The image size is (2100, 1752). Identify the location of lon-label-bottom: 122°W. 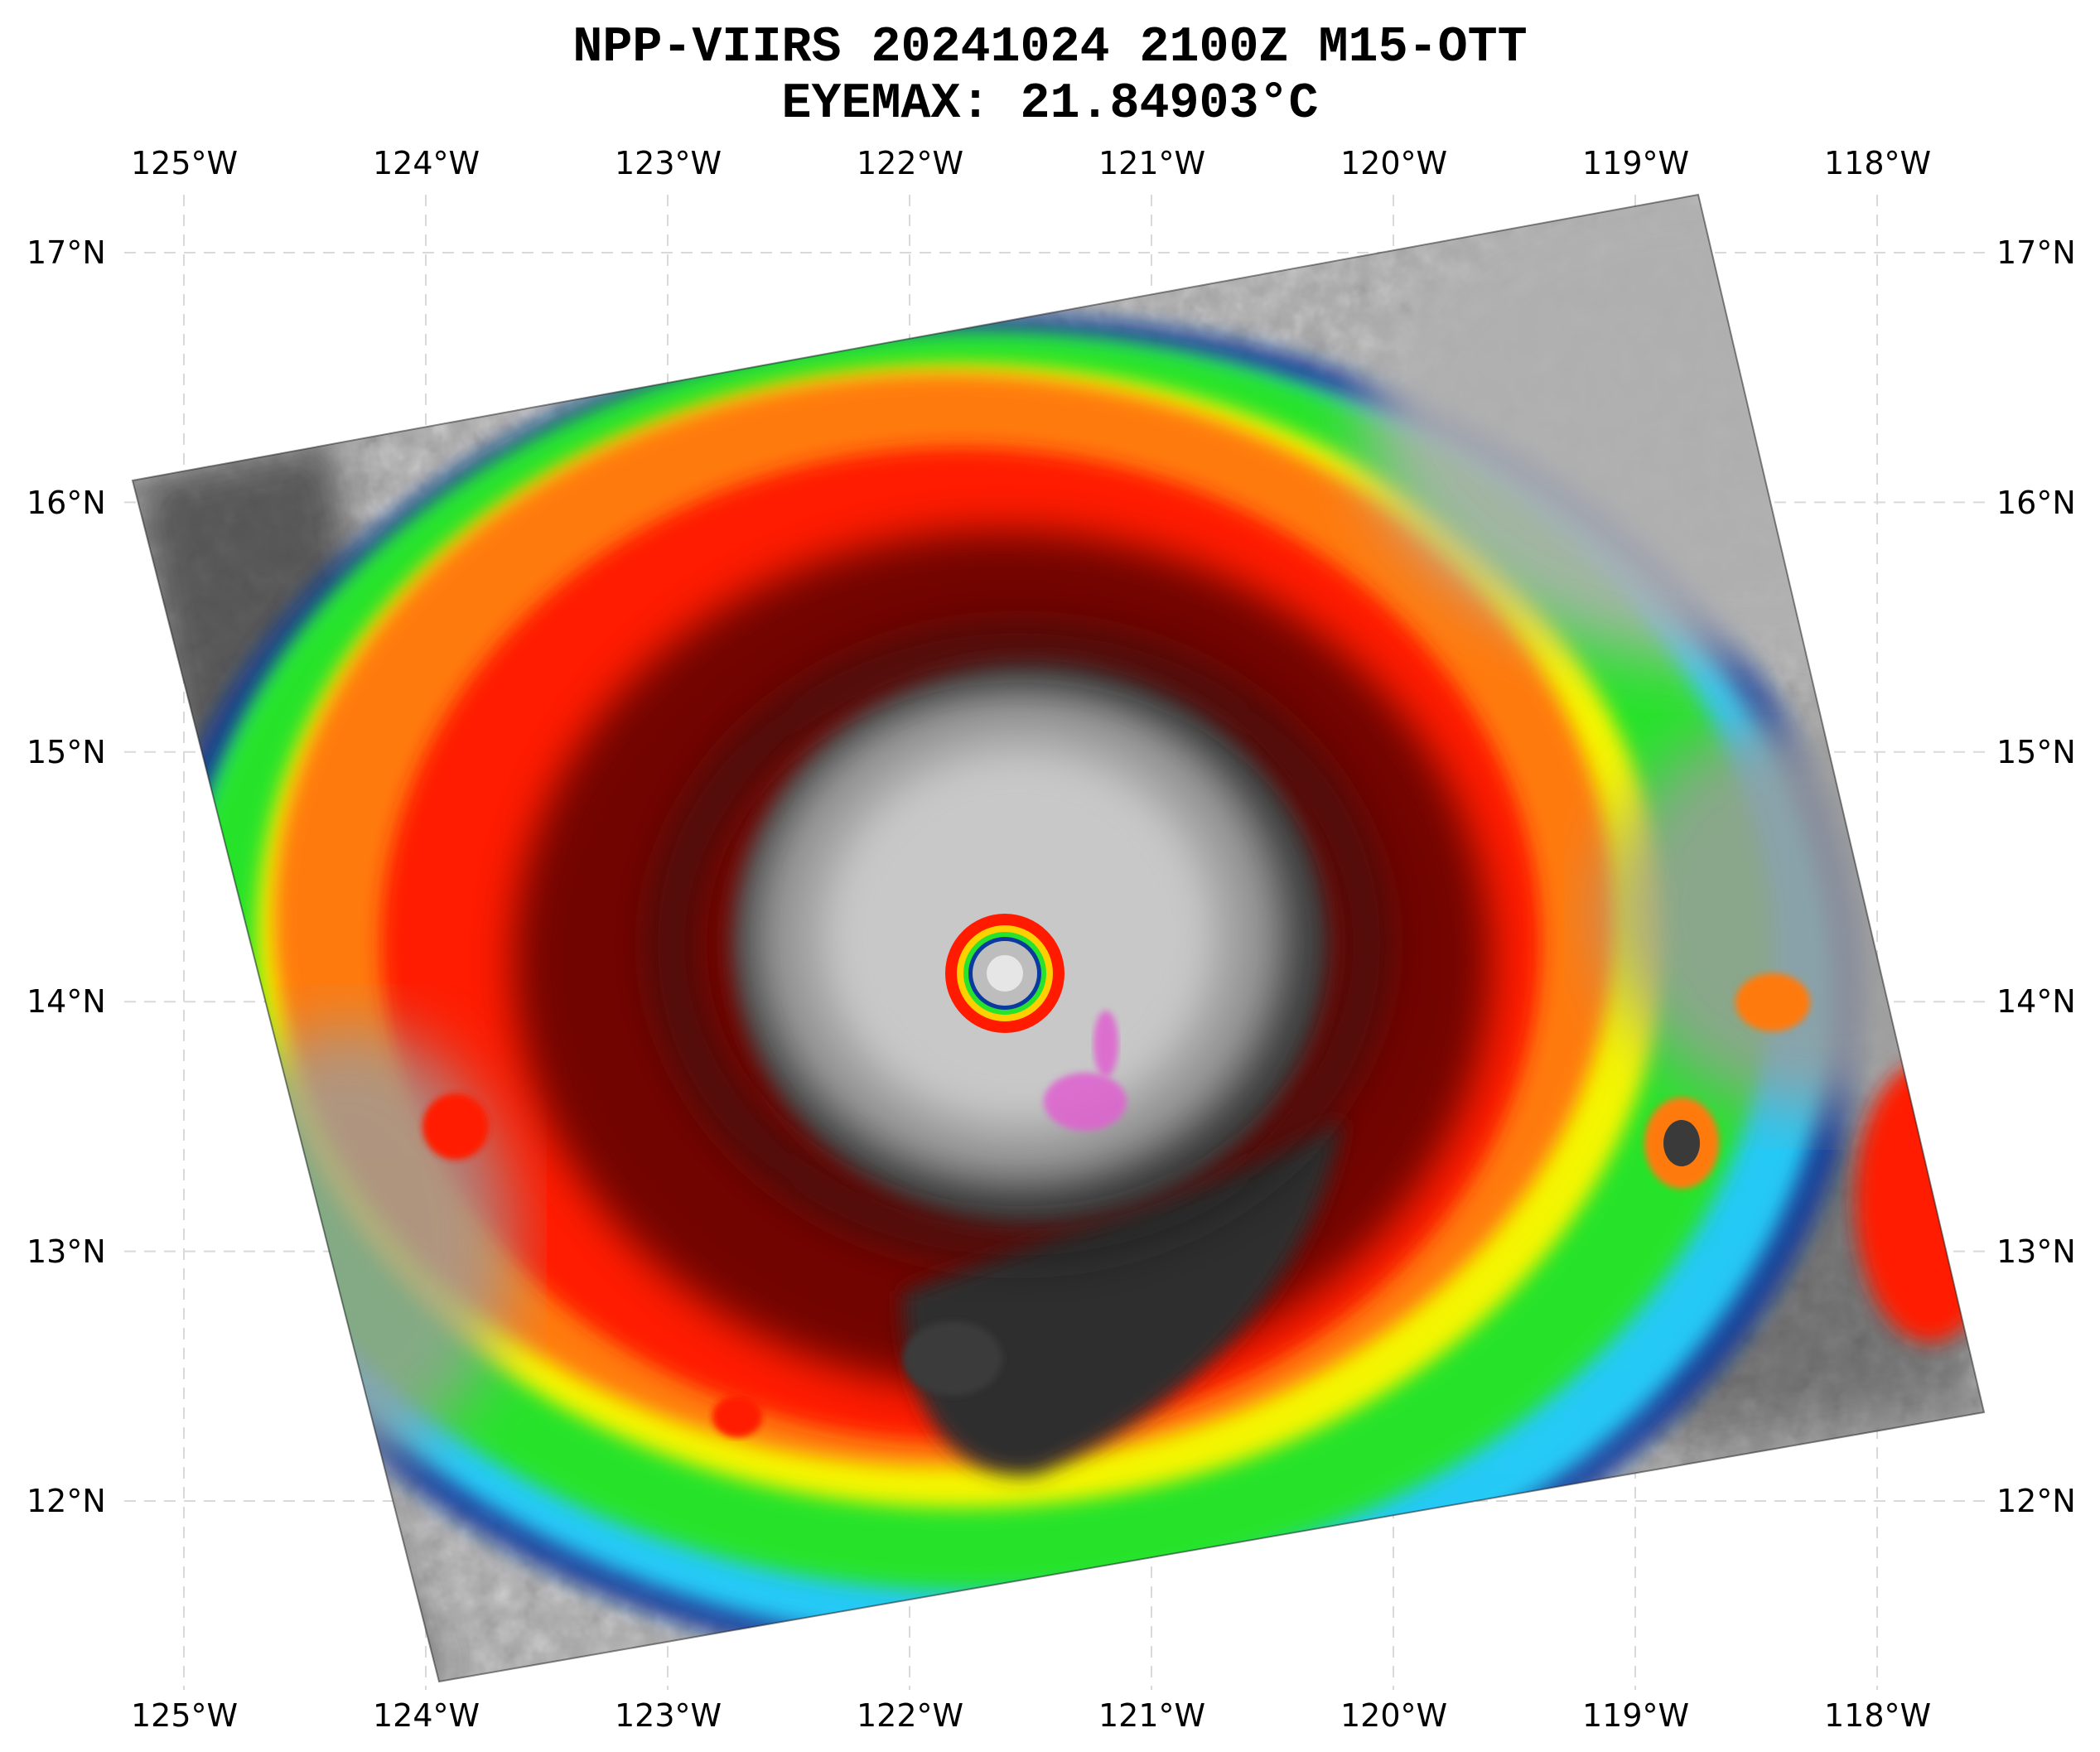
(910, 1715).